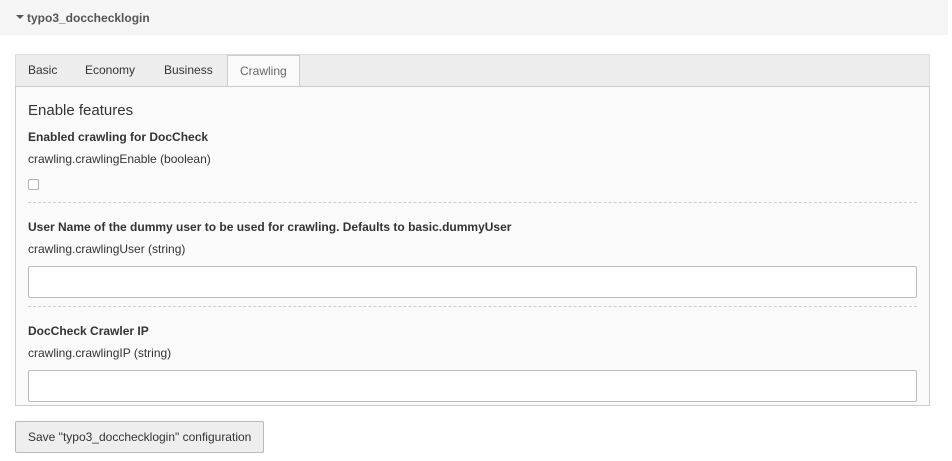 The image size is (952, 461). What do you see at coordinates (118, 137) in the screenshot?
I see `field-label-crawling-enable: Enabled crawling for DocCheck` at bounding box center [118, 137].